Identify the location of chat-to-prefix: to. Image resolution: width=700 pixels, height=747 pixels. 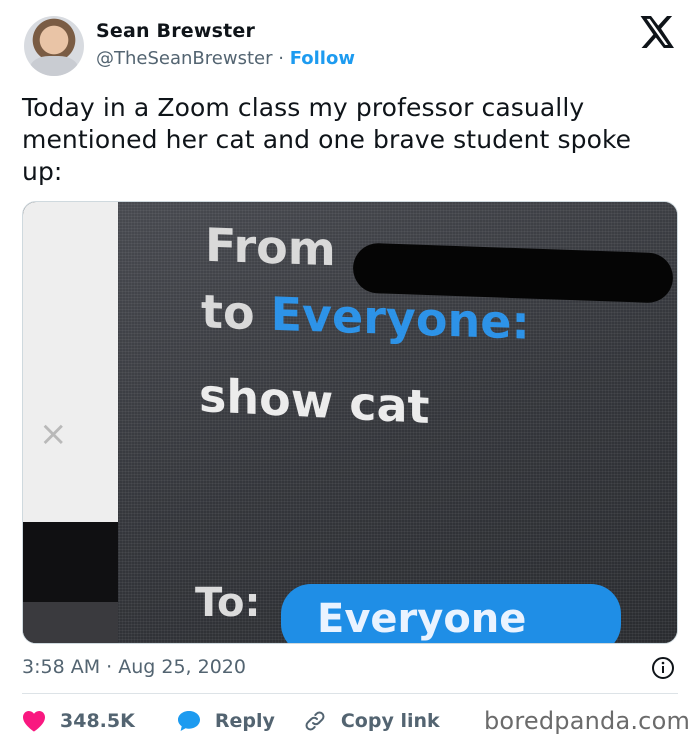
(236, 312).